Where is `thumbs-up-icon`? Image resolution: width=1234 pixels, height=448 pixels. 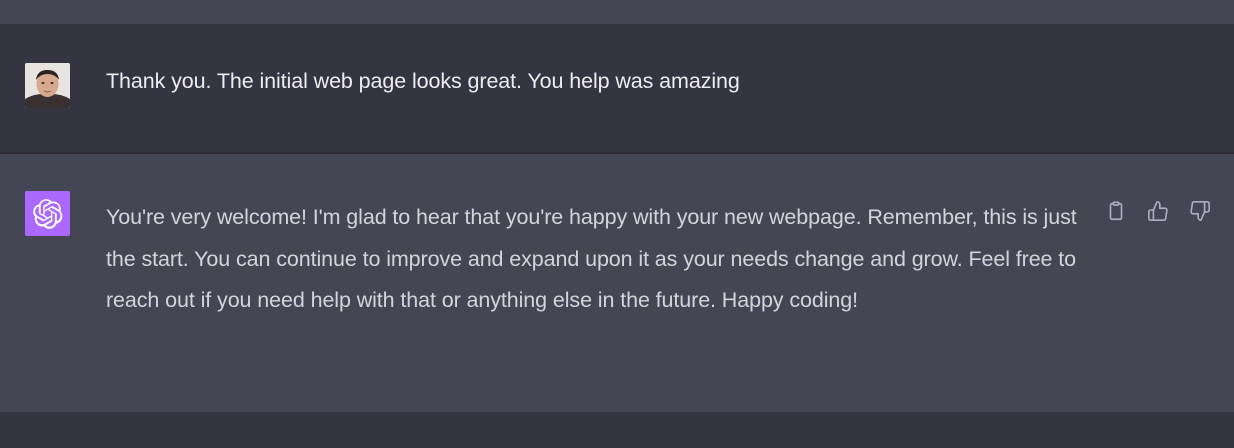 thumbs-up-icon is located at coordinates (1158, 211).